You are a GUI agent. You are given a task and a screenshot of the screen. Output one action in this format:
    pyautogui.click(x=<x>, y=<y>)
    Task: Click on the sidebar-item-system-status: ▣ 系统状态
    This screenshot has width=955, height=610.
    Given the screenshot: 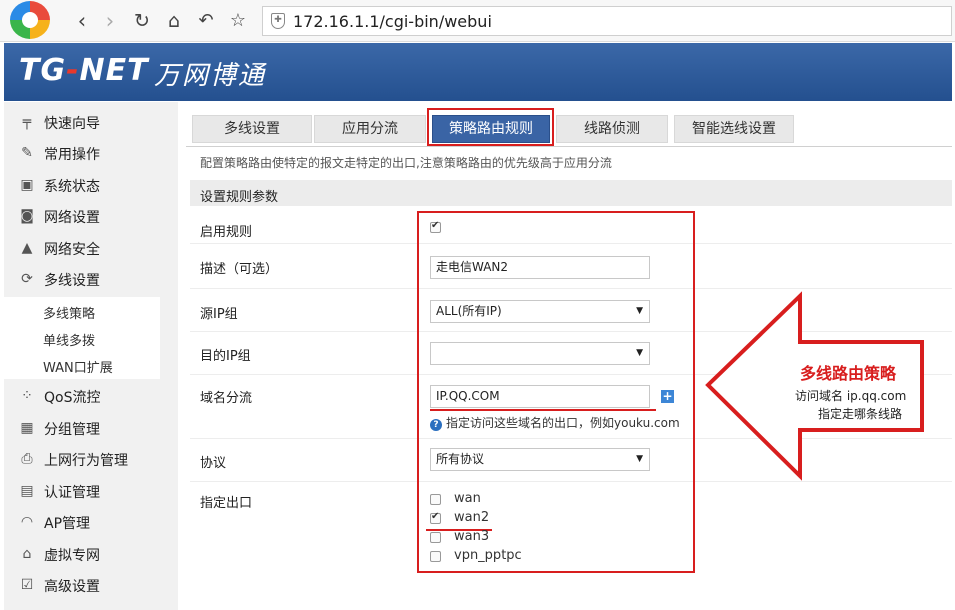 What is the action you would take?
    pyautogui.click(x=91, y=185)
    